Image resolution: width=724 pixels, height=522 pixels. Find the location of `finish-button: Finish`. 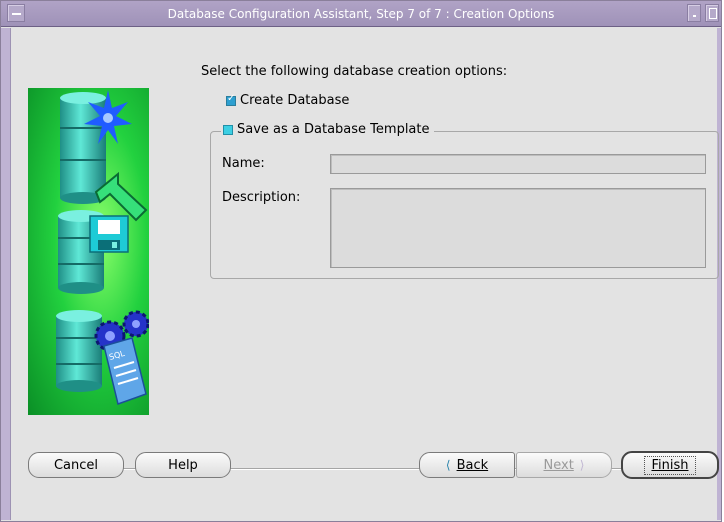

finish-button: Finish is located at coordinates (670, 465).